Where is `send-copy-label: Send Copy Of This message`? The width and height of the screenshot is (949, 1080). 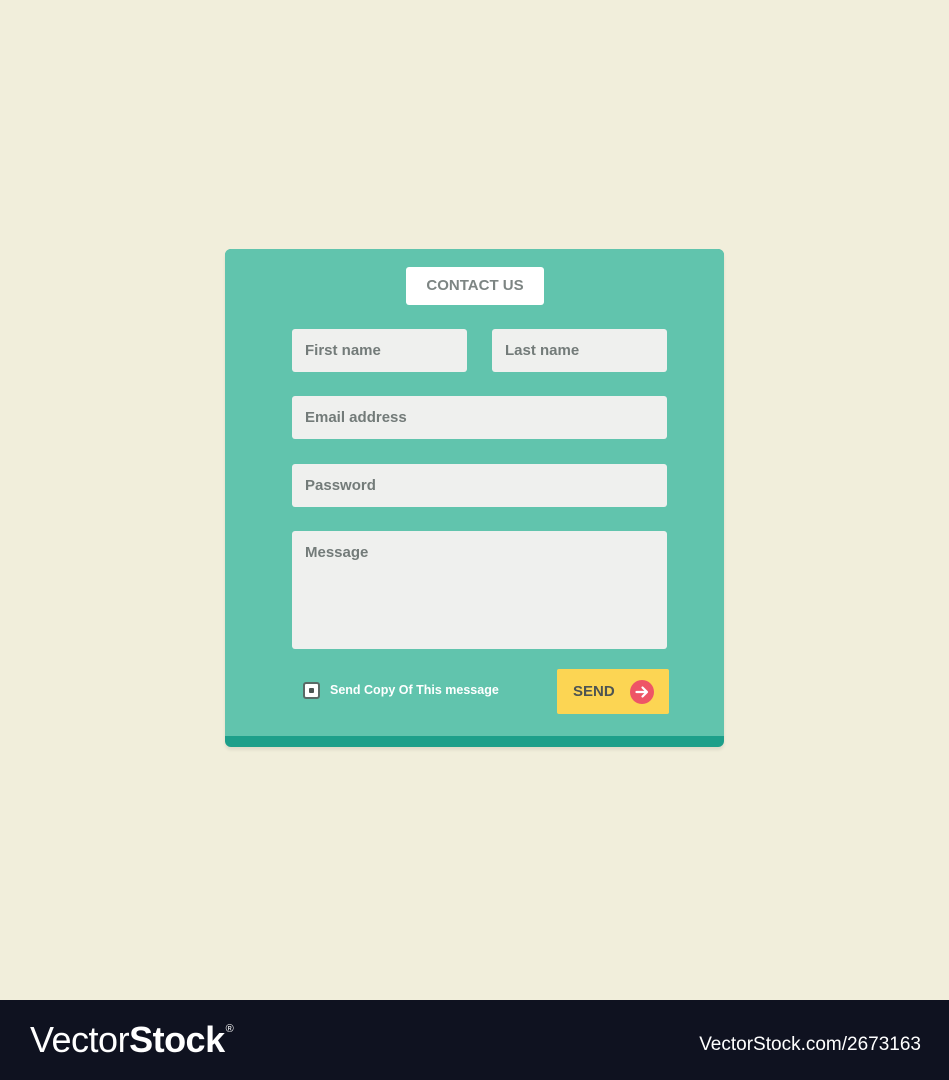
send-copy-label: Send Copy Of This message is located at coordinates (414, 690).